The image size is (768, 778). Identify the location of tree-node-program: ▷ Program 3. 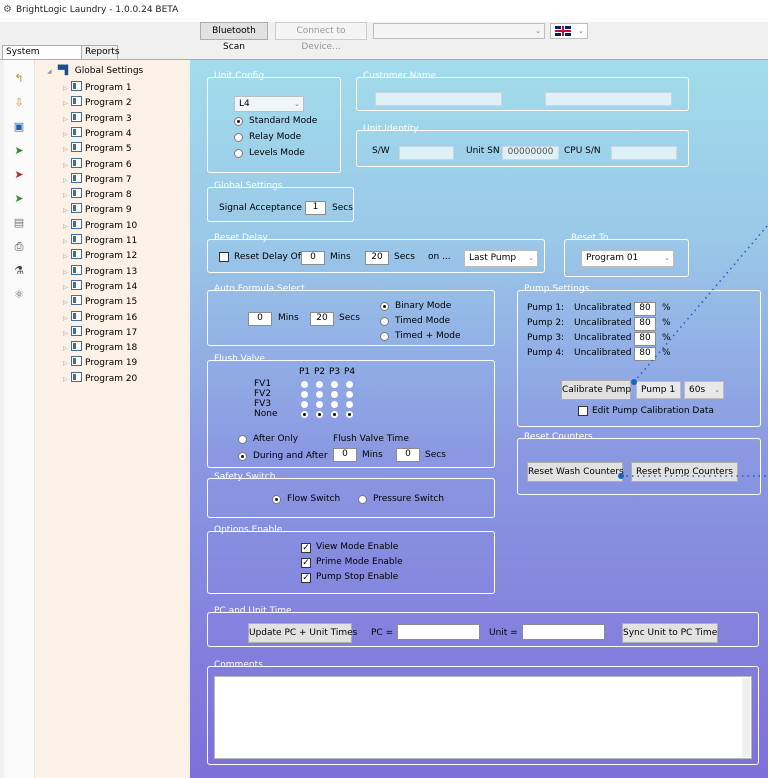
(97, 117).